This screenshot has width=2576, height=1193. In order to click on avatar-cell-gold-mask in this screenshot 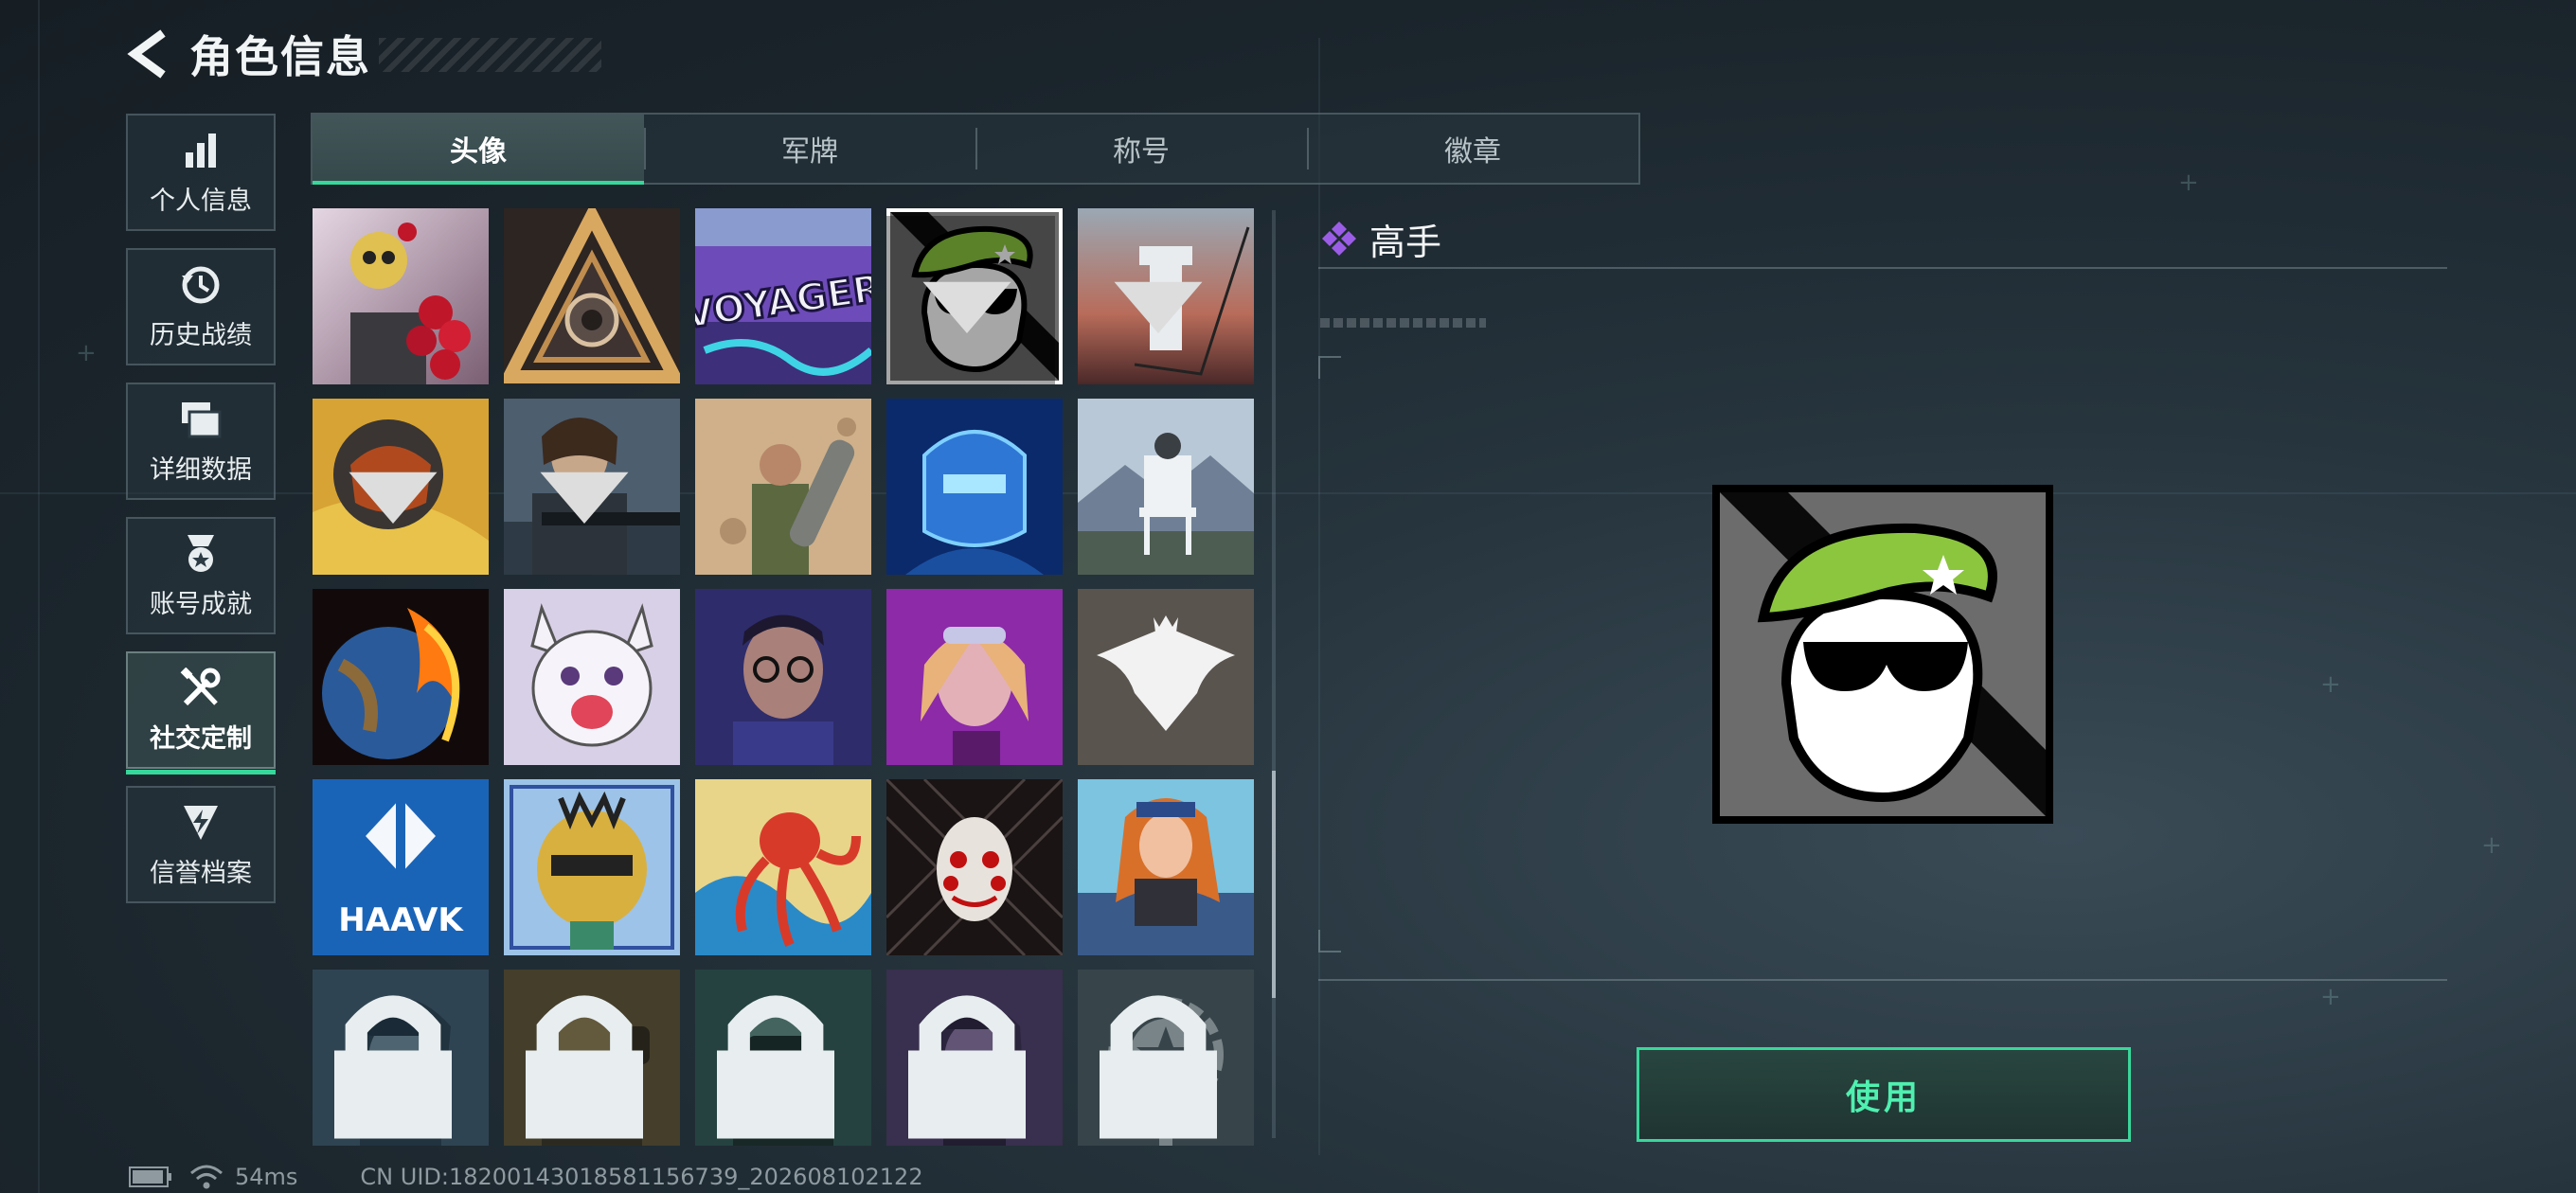, I will do `click(592, 867)`.